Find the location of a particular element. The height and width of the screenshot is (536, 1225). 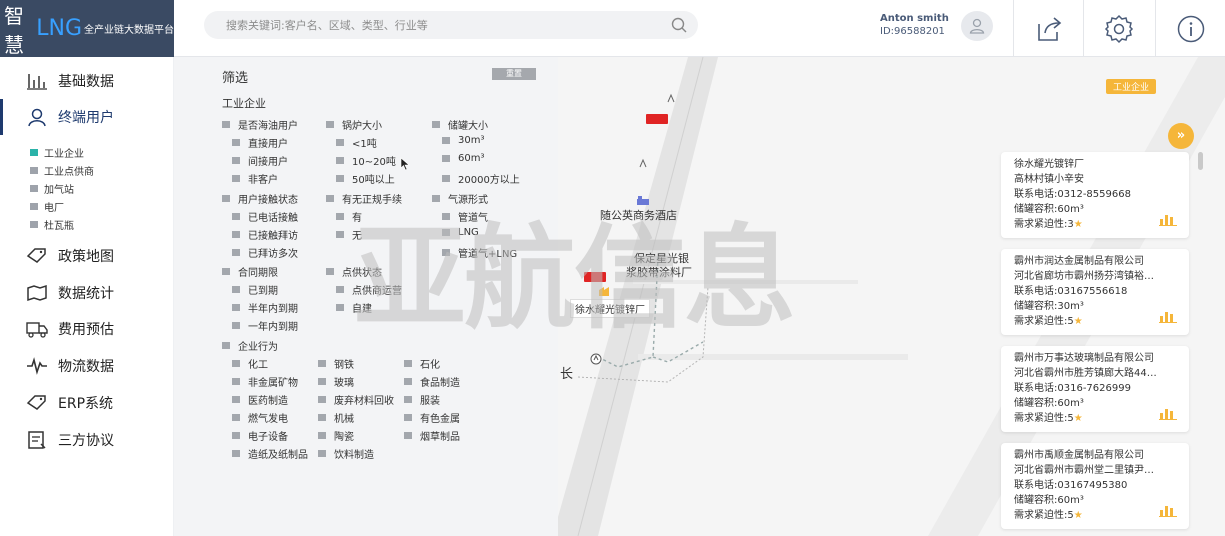

option-supplier-operated: 点供商运营 is located at coordinates (369, 289).